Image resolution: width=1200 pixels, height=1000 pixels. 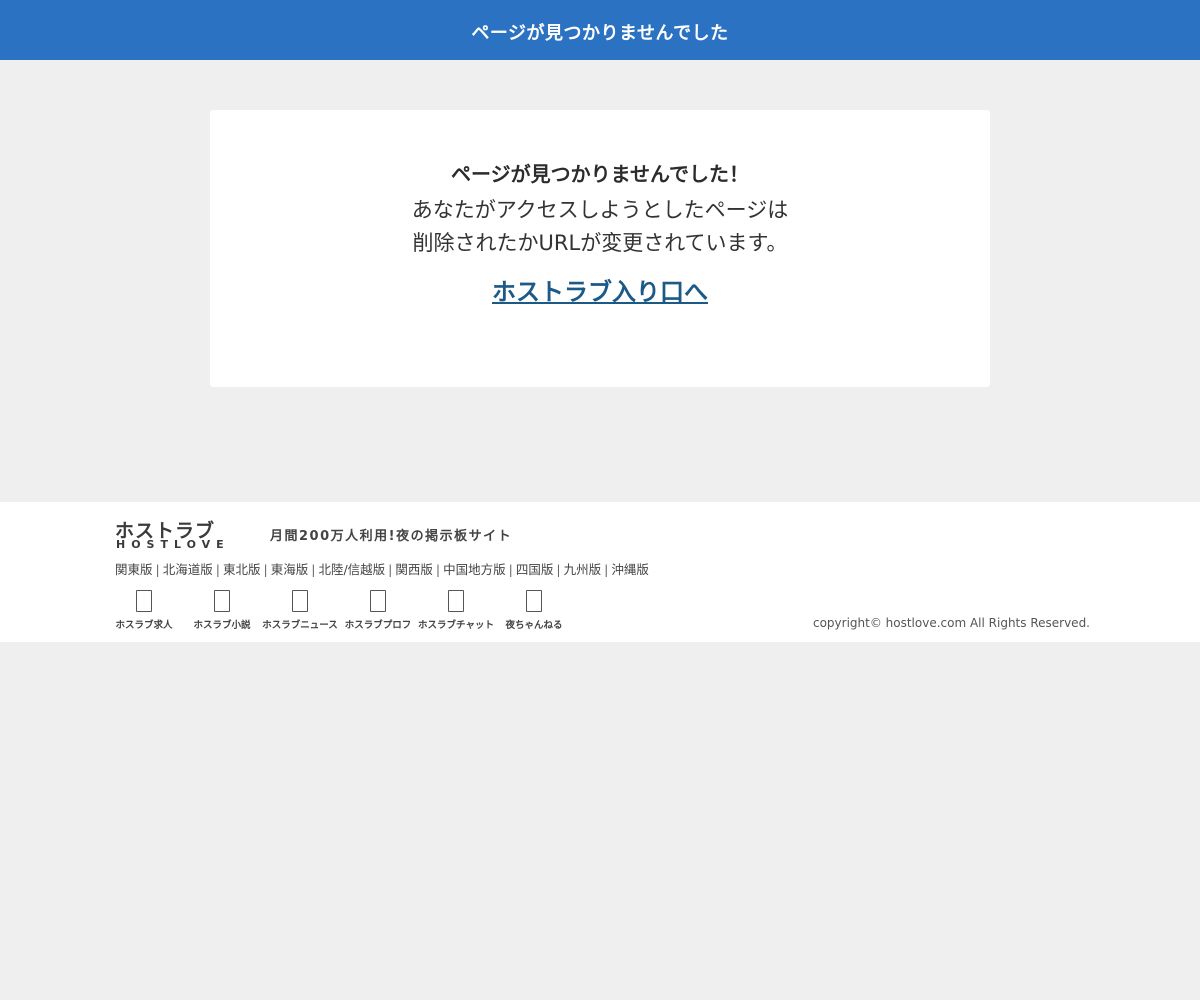 What do you see at coordinates (534, 601) in the screenshot?
I see `channel-icon` at bounding box center [534, 601].